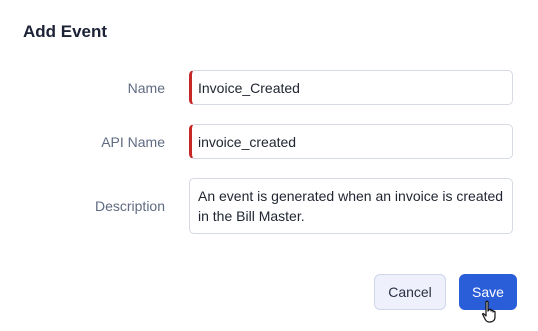  What do you see at coordinates (410, 292) in the screenshot?
I see `cancel-button: Cancel` at bounding box center [410, 292].